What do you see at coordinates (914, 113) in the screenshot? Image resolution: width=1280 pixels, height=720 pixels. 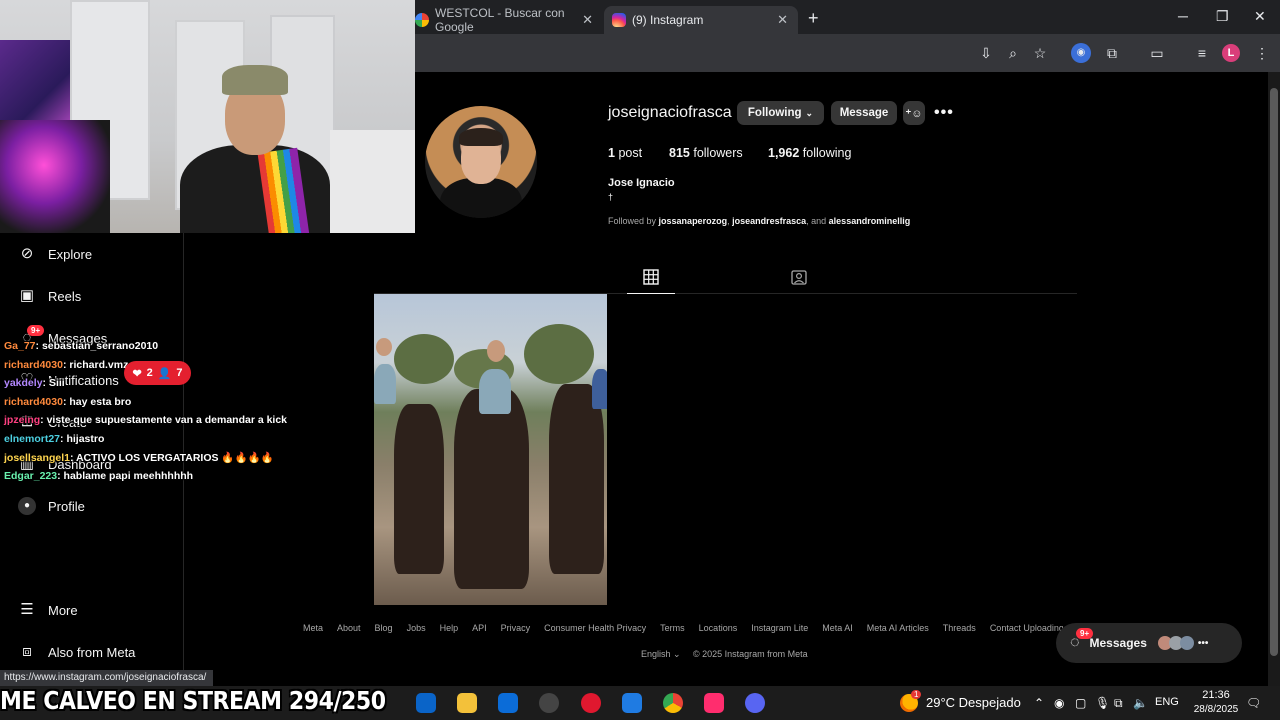 I see `suggest-people-button: ⁺☺` at bounding box center [914, 113].